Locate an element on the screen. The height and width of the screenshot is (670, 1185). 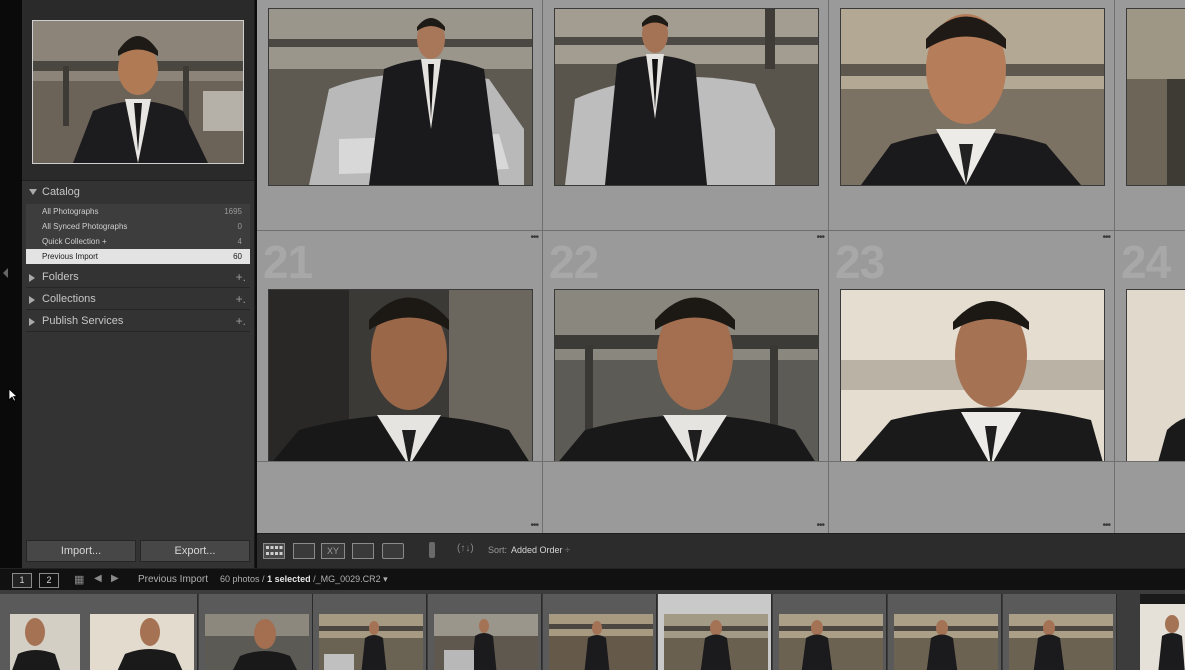
grid-icon: ▦ is located at coordinates (79, 579).